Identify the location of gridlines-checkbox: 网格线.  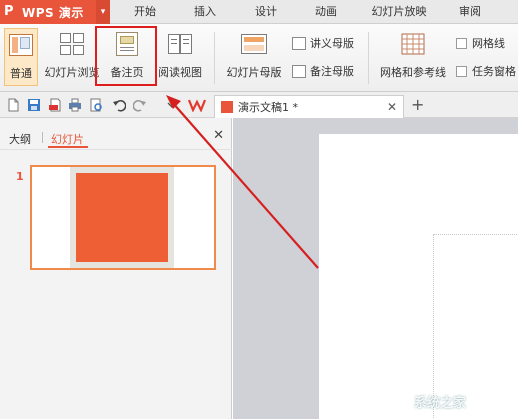
(480, 43).